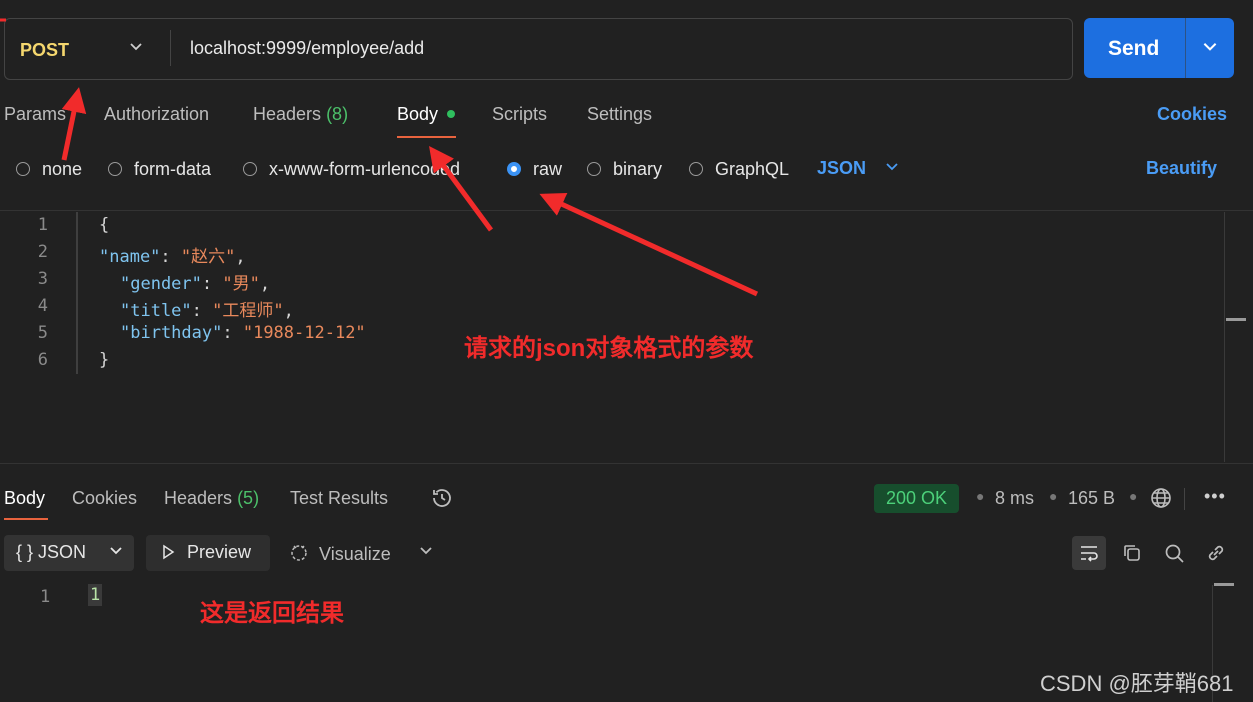  I want to click on arrow-to-body-tab, so click(461, 188).